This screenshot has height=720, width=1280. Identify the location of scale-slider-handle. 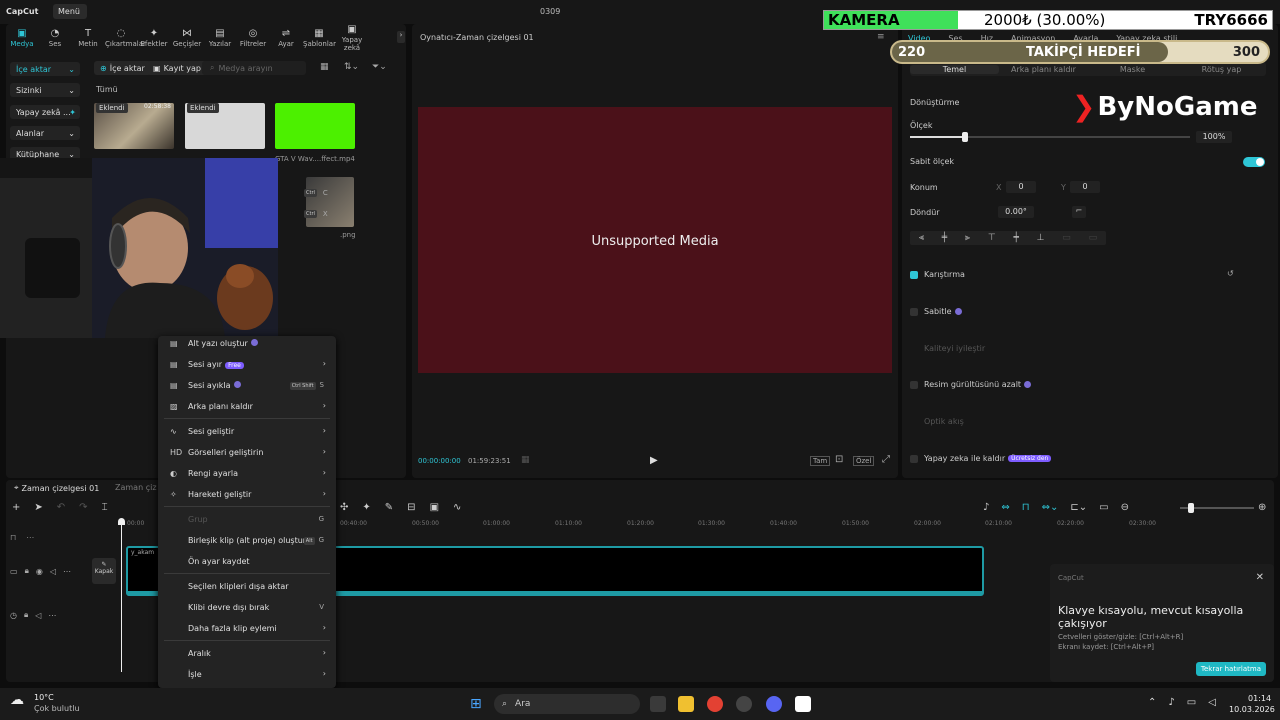
(965, 137).